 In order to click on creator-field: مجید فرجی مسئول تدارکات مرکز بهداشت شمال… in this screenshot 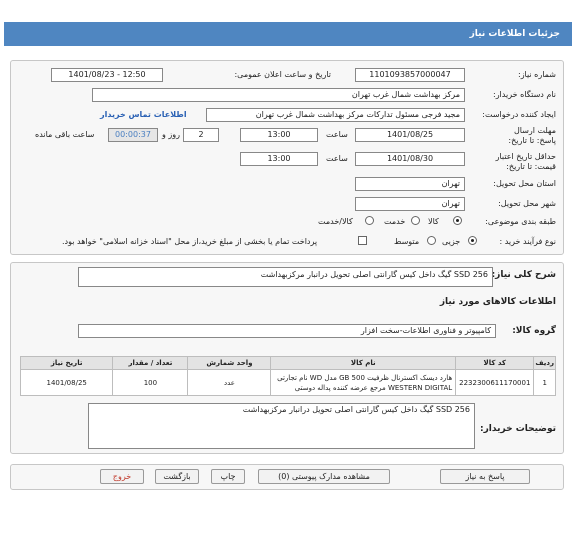, I will do `click(335, 115)`.